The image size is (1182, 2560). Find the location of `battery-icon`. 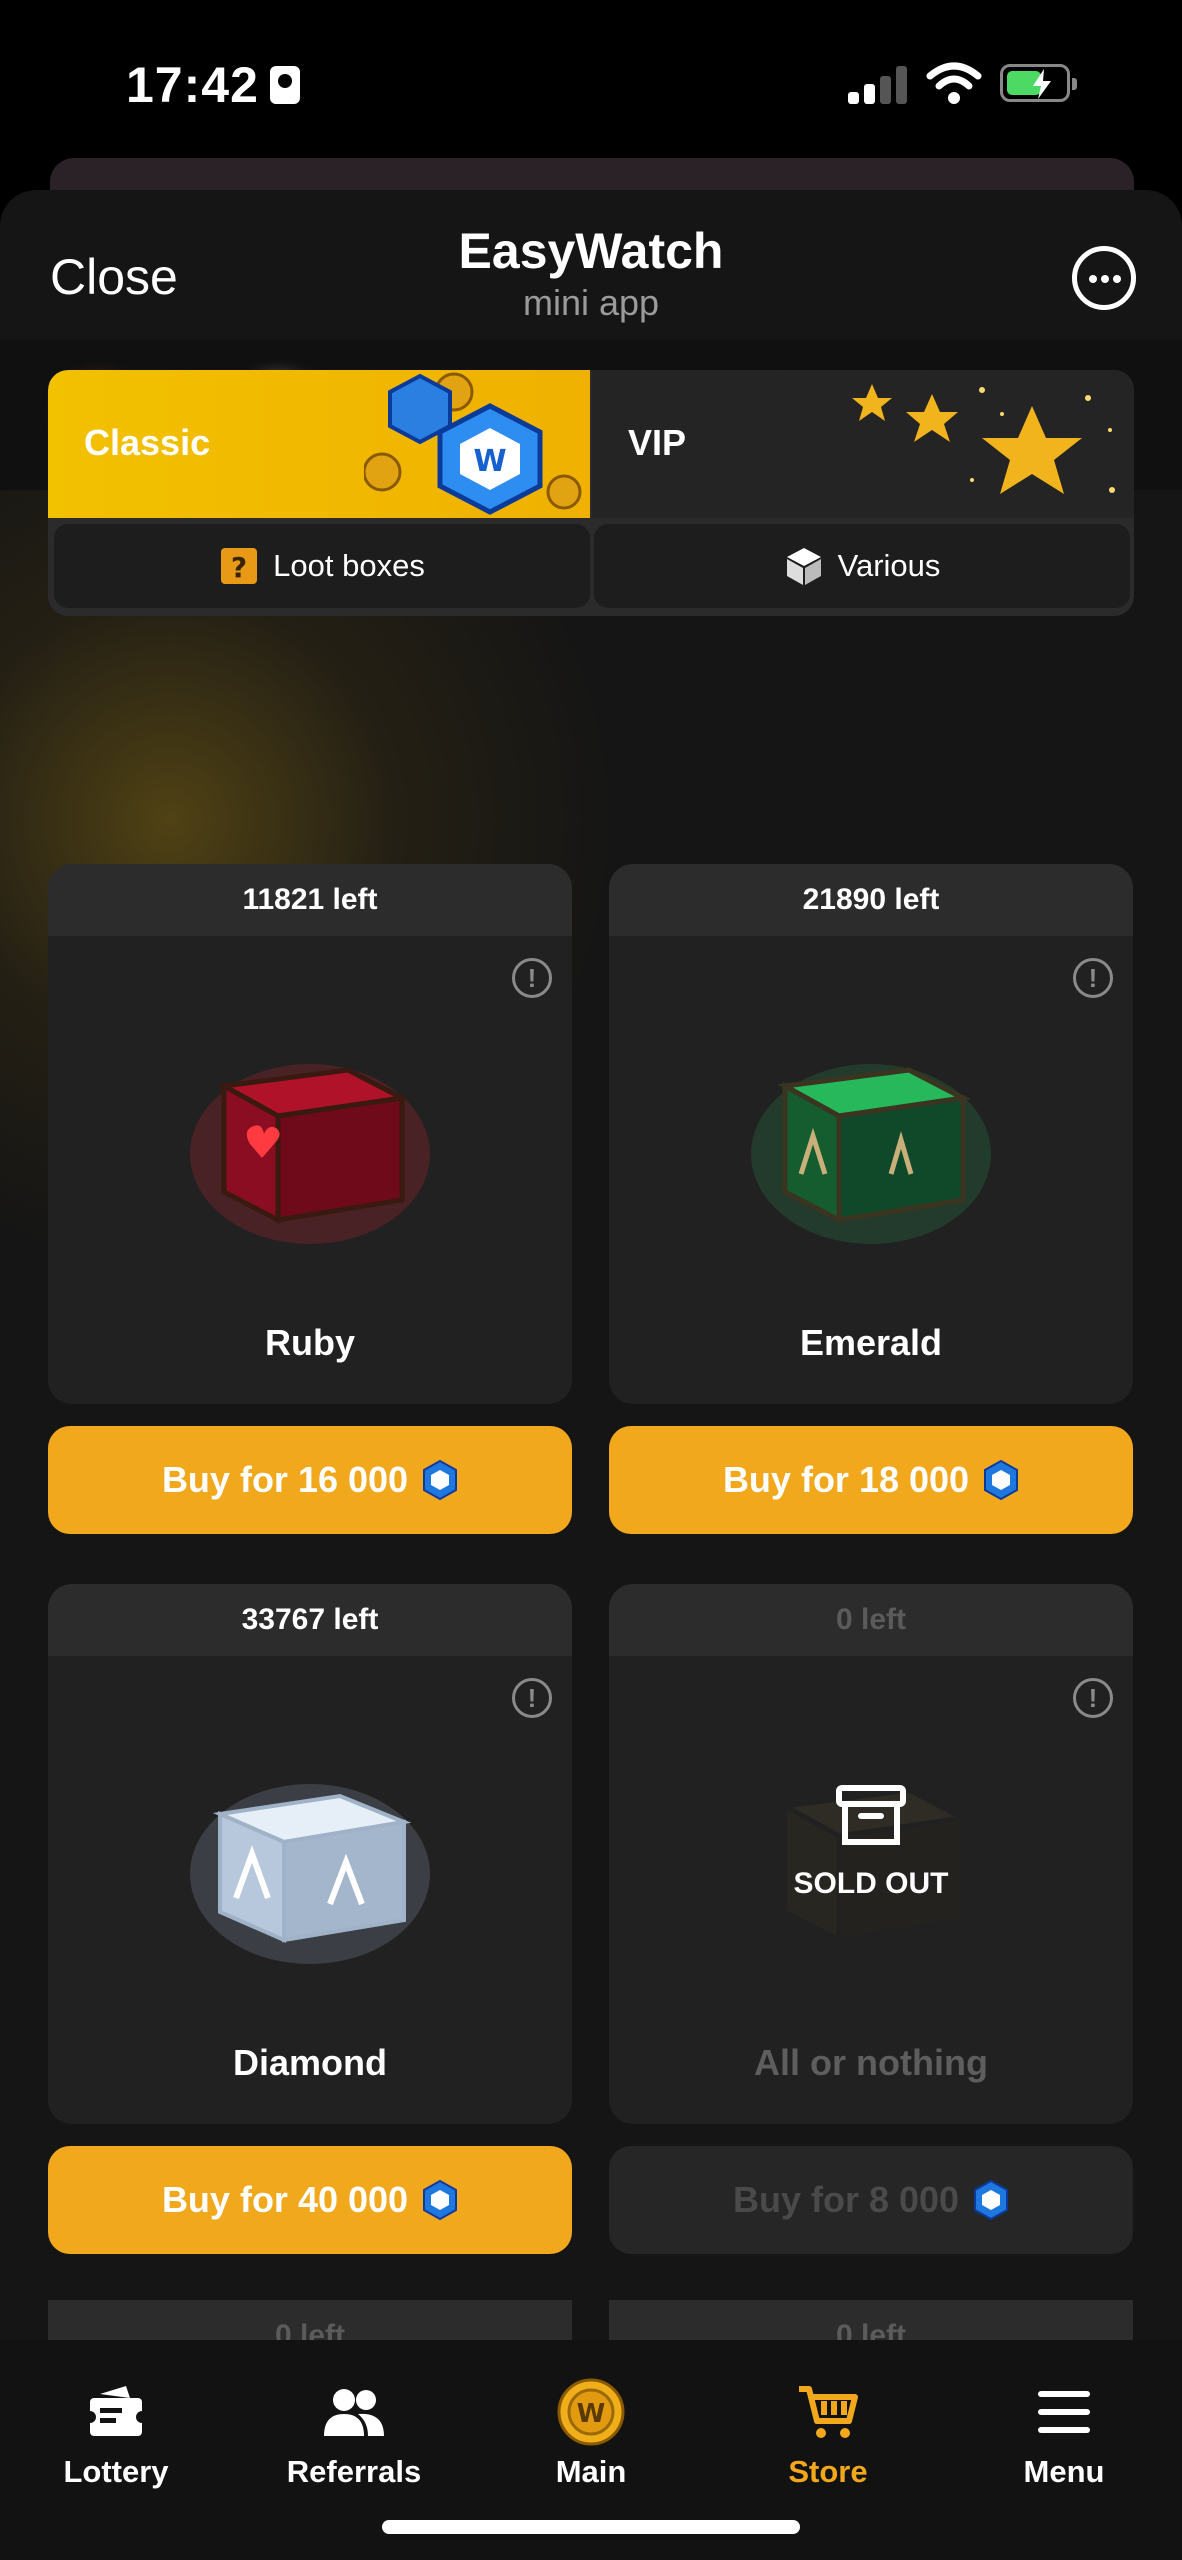

battery-icon is located at coordinates (1038, 83).